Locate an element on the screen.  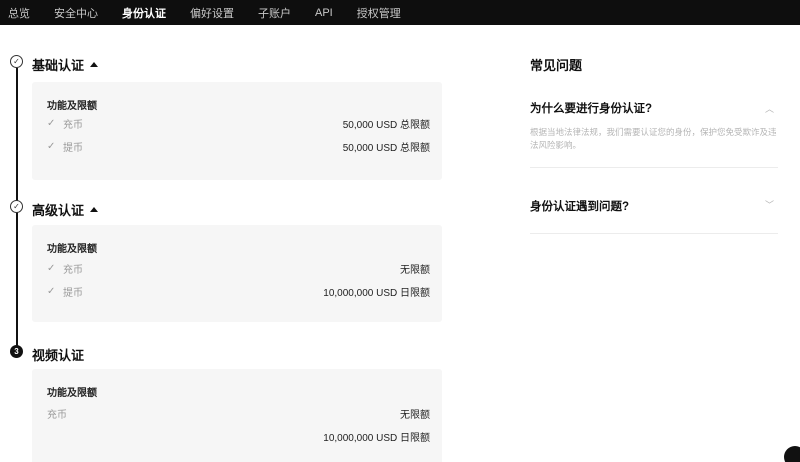
support-chat-icon is located at coordinates (792, 454).